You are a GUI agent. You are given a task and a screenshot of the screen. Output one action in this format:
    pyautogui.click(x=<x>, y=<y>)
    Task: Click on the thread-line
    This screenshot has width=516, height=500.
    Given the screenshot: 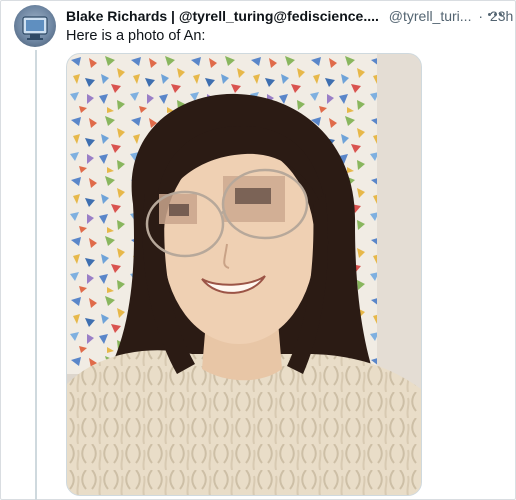 What is the action you would take?
    pyautogui.click(x=36, y=275)
    